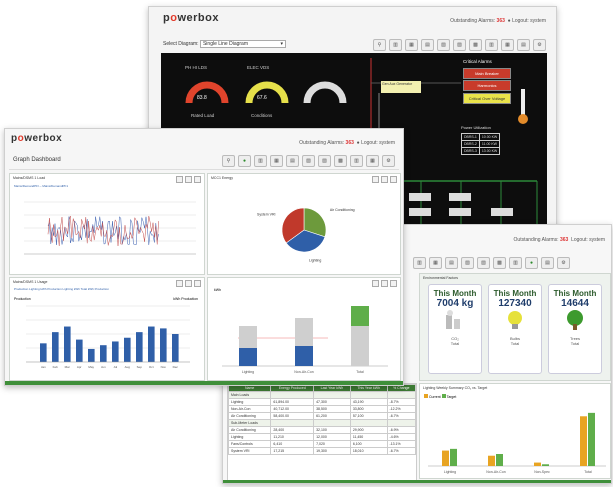 The image size is (613, 487). Describe the element at coordinates (322, 423) in the screenshot. I see `table-row: Sub-Meter Loads` at that location.